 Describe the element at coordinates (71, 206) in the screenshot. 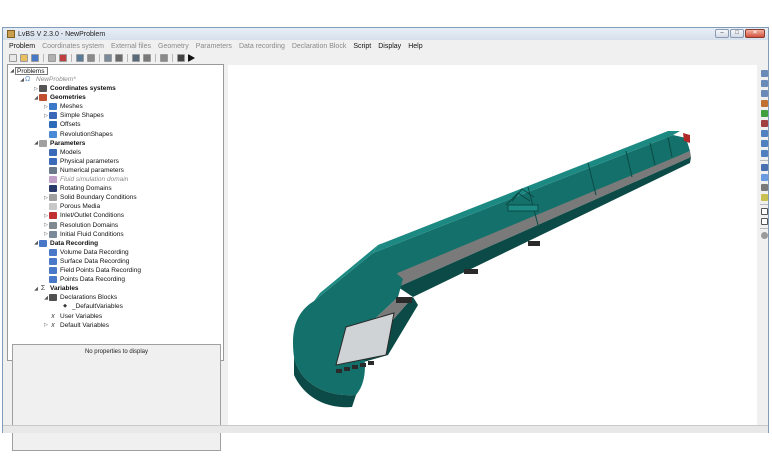

I see `tree-item-porous-media: Porous Media` at that location.